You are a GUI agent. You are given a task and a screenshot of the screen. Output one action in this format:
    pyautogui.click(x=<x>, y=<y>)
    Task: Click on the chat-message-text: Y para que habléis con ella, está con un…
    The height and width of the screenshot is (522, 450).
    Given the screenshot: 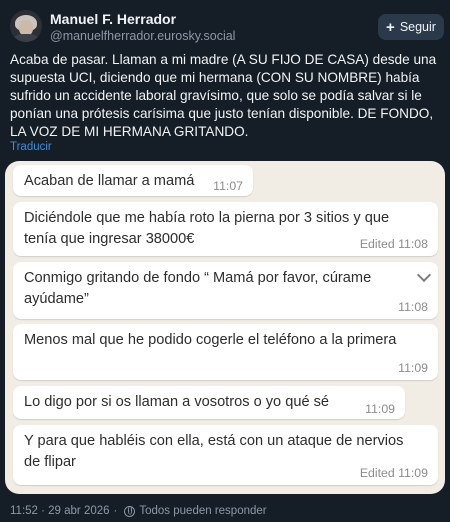 What is the action you would take?
    pyautogui.click(x=214, y=451)
    